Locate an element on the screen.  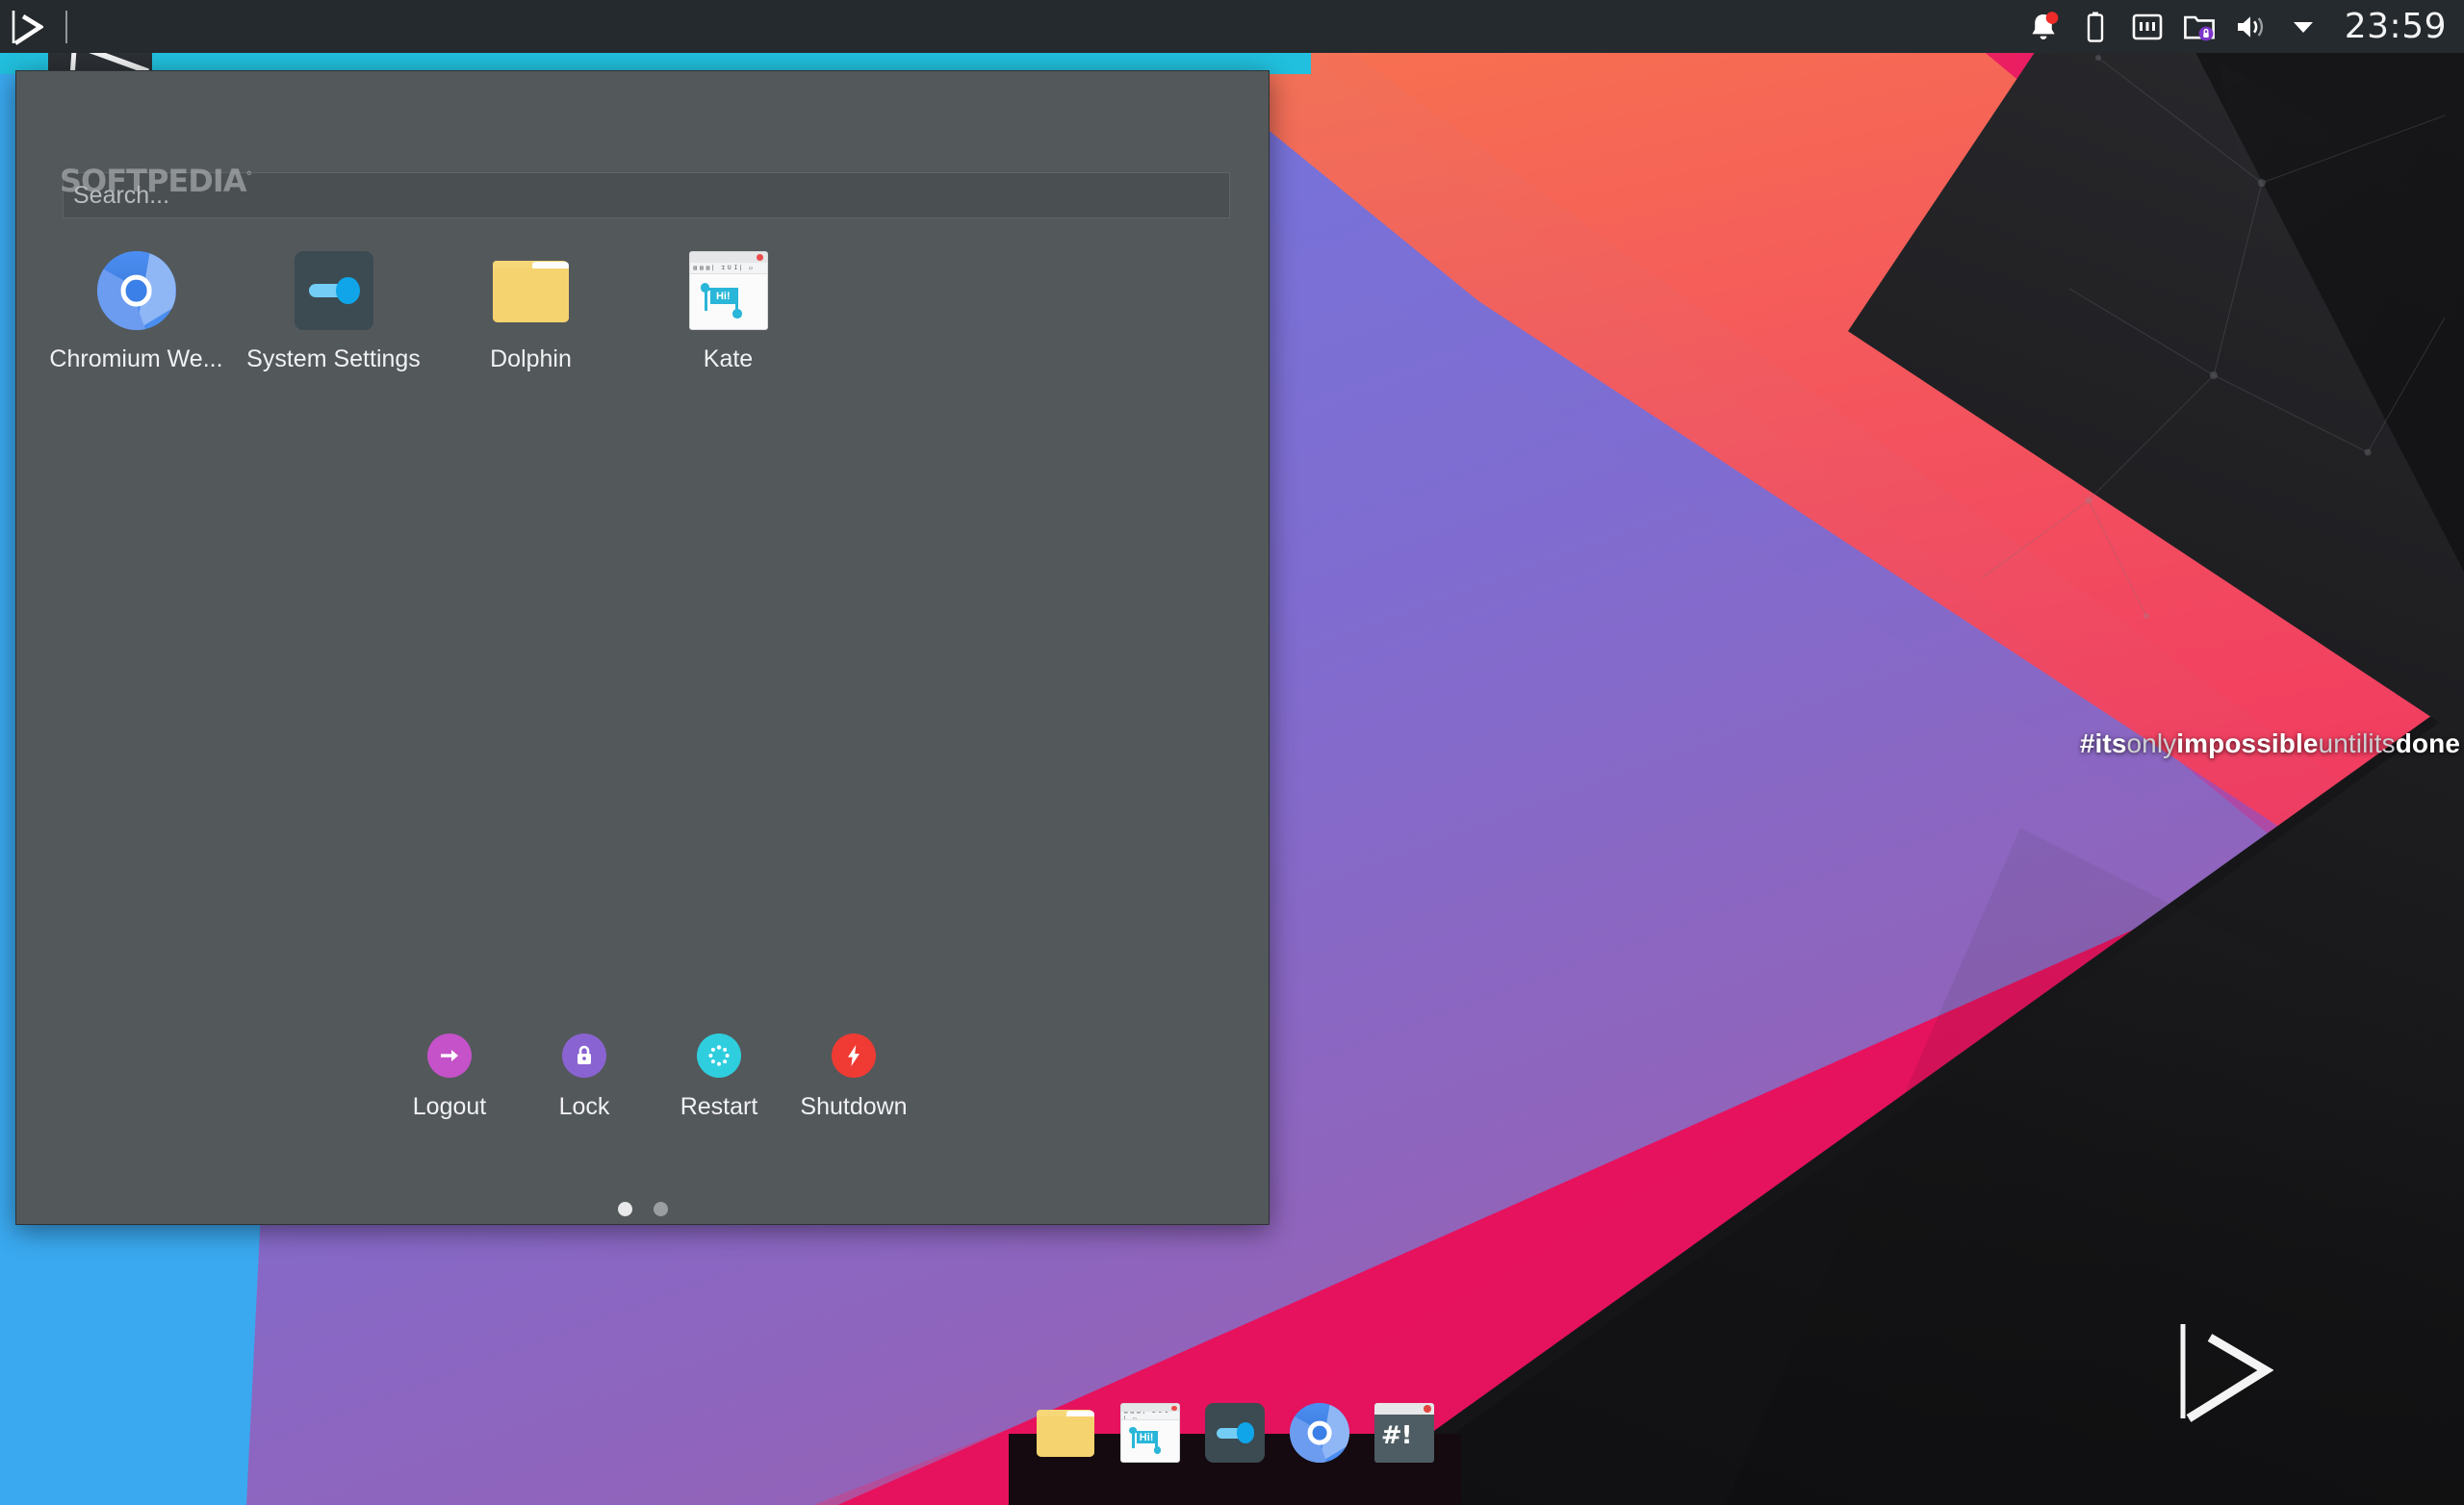
launcher-page-indicator is located at coordinates (642, 1209).